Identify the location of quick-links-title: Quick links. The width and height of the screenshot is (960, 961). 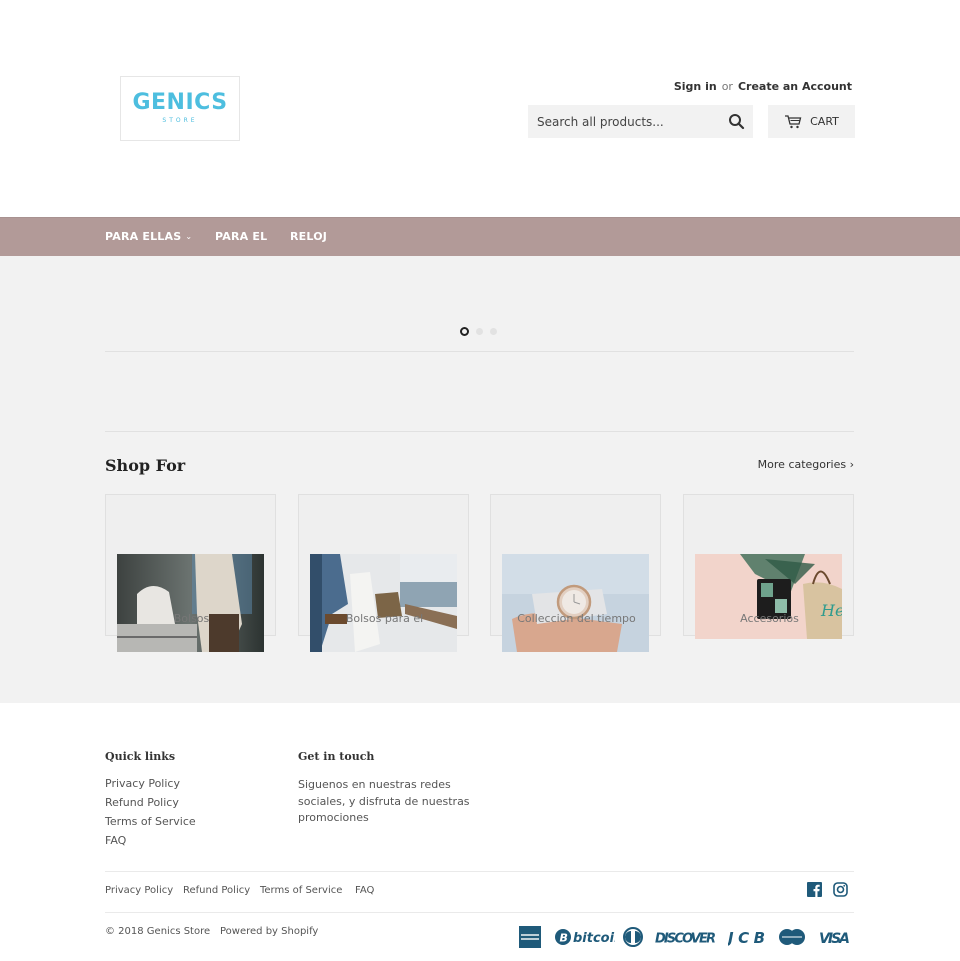
(140, 756).